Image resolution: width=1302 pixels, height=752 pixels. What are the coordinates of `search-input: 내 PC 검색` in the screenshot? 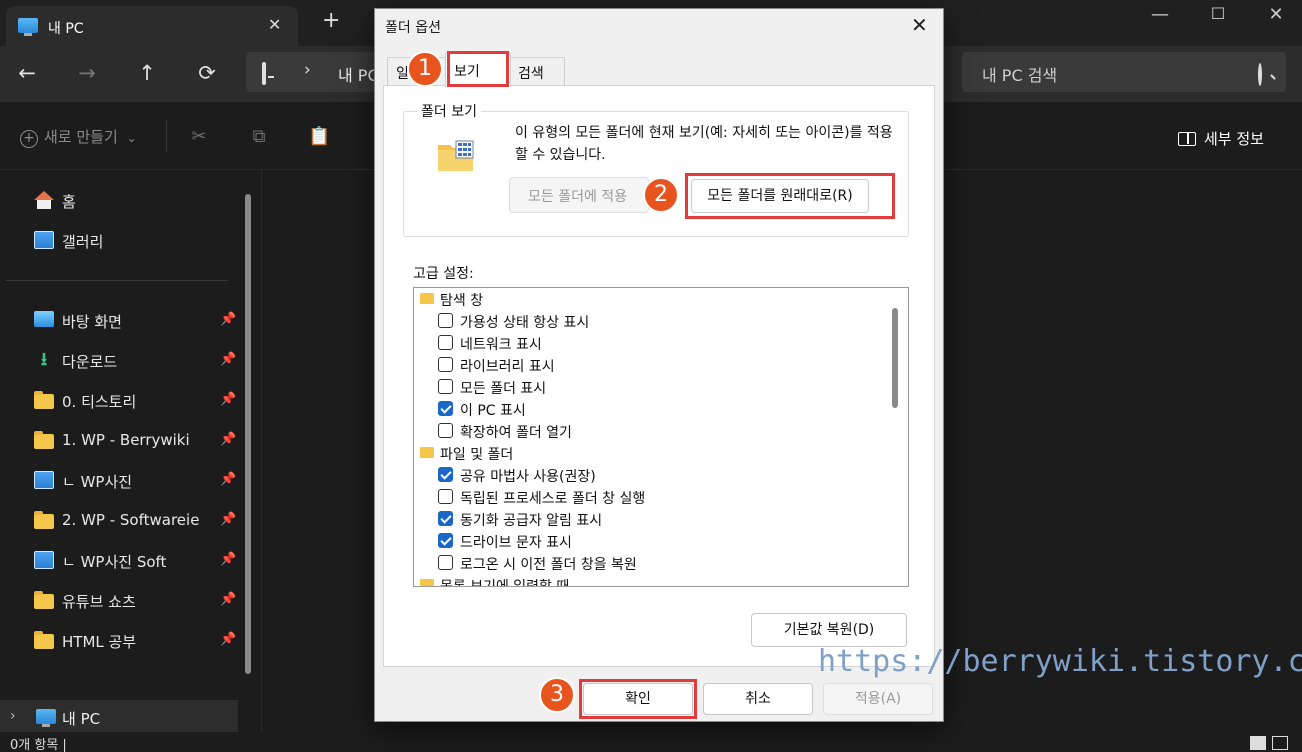 It's located at (1124, 72).